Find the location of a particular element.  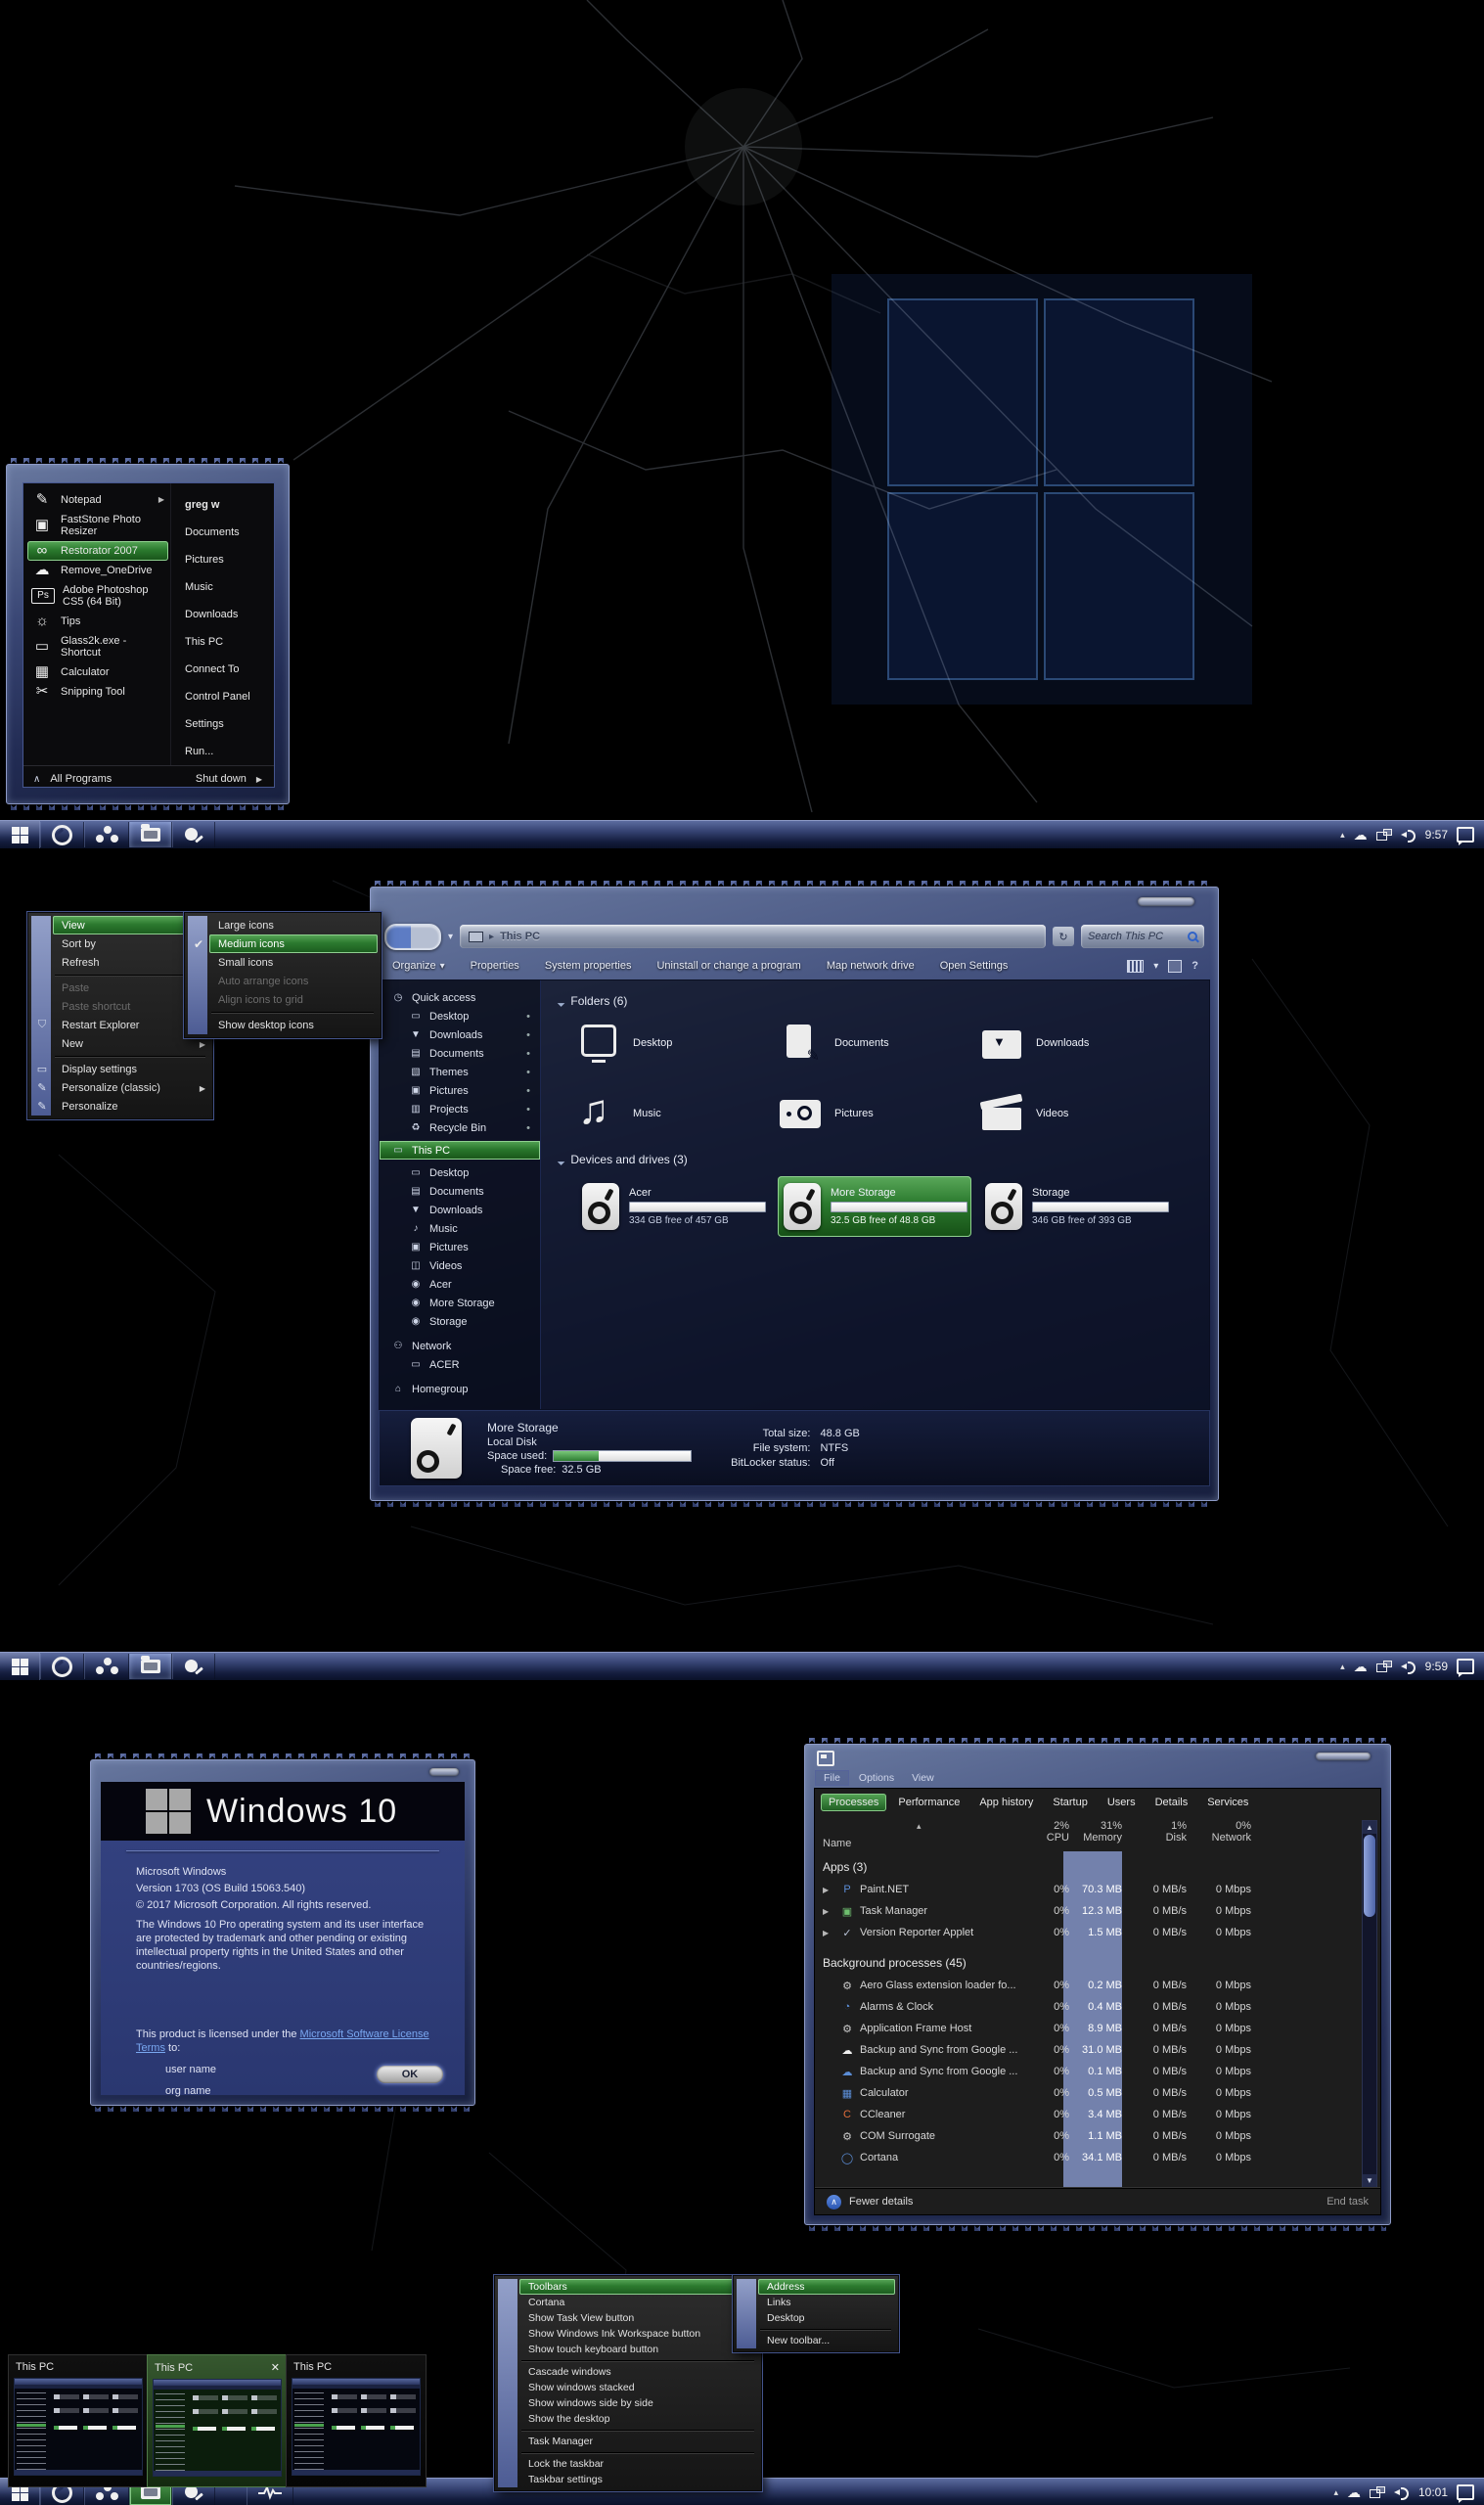

sidebar-pc-more-storage: ◉ More Storage is located at coordinates (460, 1303).